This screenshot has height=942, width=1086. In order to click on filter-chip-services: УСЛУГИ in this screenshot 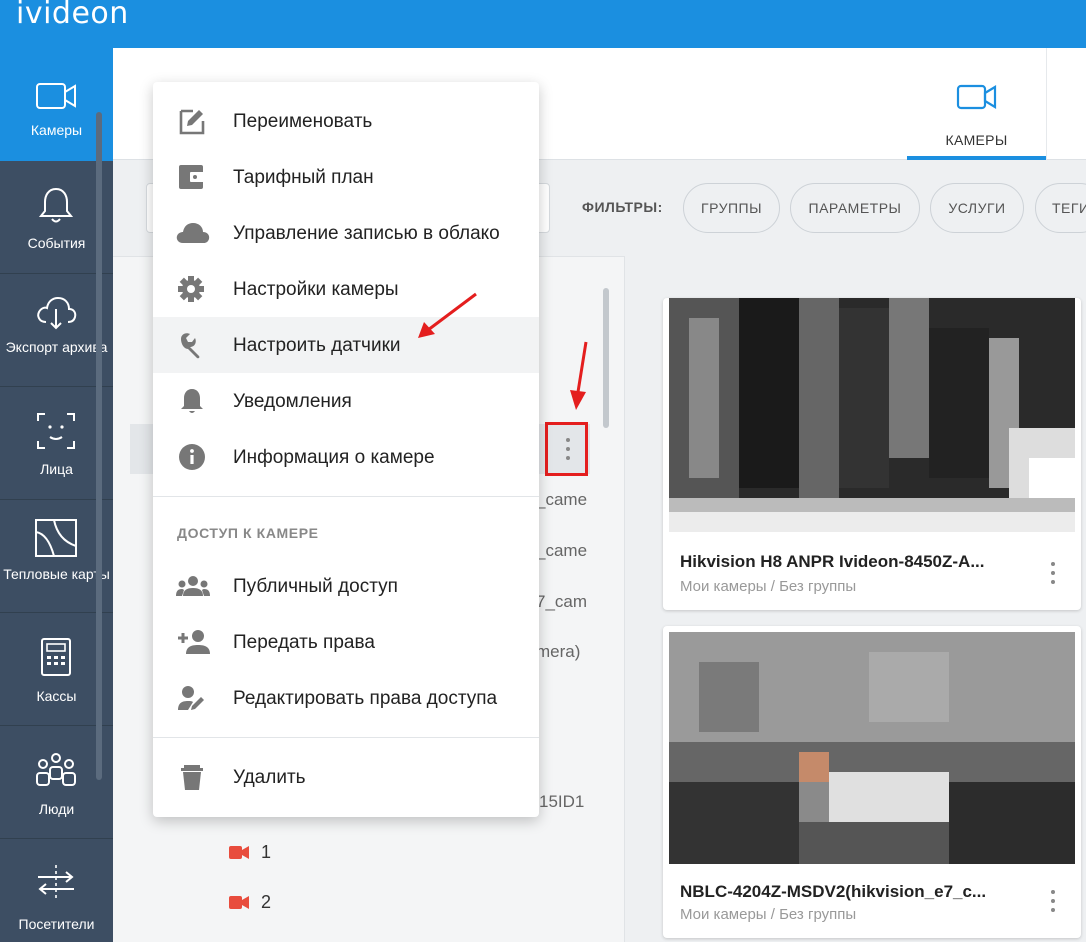, I will do `click(977, 208)`.